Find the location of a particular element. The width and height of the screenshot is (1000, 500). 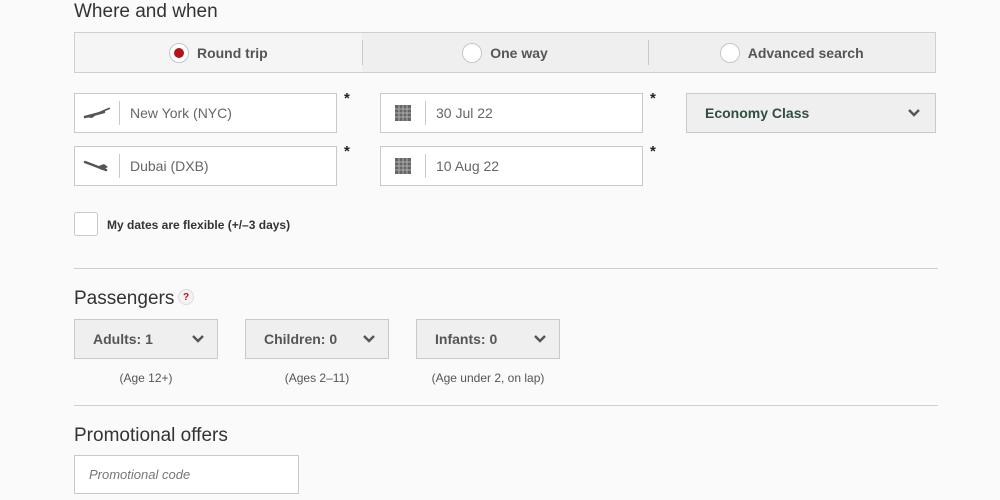

plane-takeoff-icon is located at coordinates (97, 113).